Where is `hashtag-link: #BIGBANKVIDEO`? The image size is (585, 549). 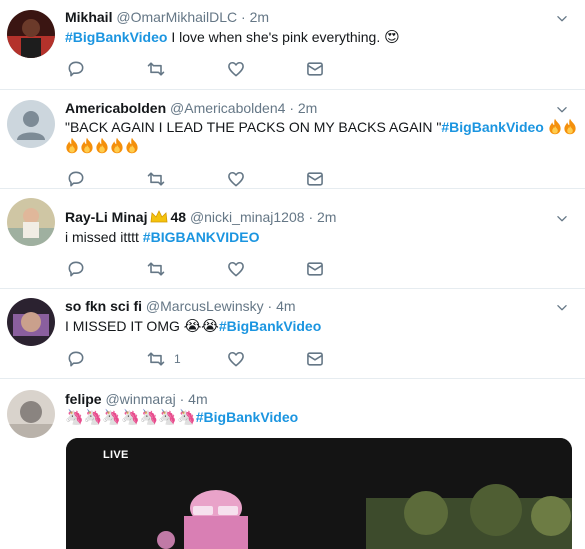
hashtag-link: #BIGBANKVIDEO is located at coordinates (201, 237).